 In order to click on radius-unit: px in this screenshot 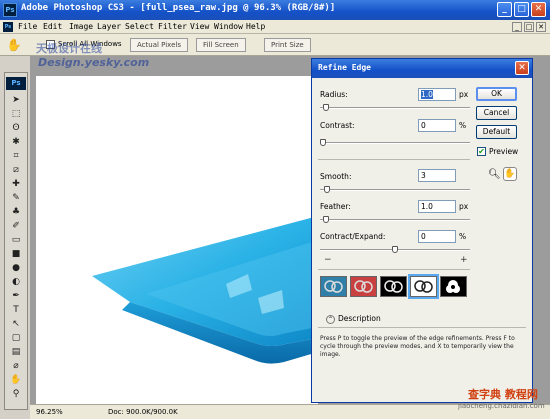, I will do `click(464, 94)`.